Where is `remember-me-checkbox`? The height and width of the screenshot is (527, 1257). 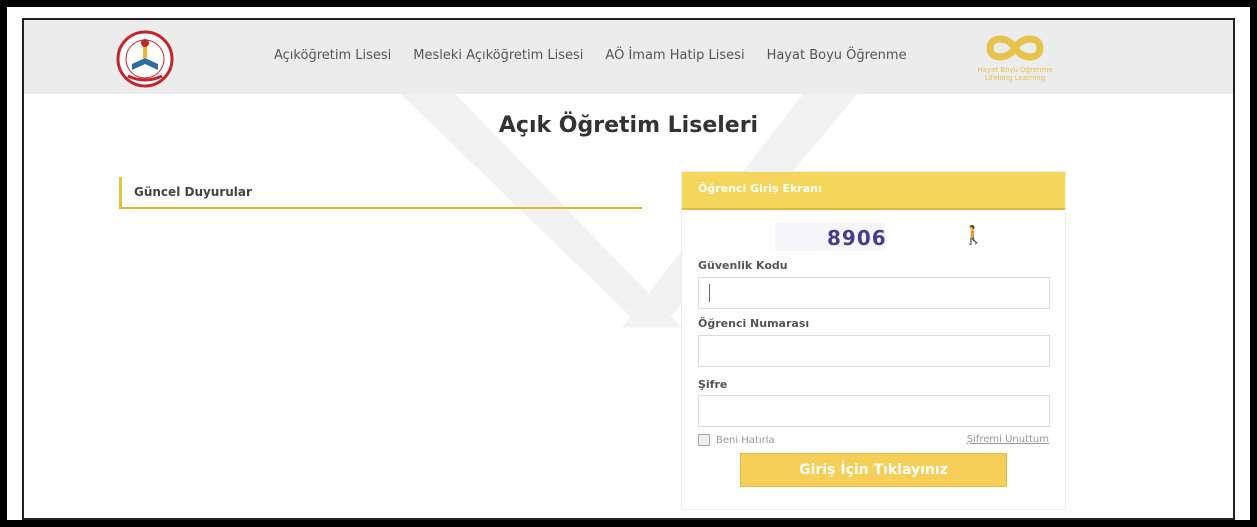 remember-me-checkbox is located at coordinates (704, 440).